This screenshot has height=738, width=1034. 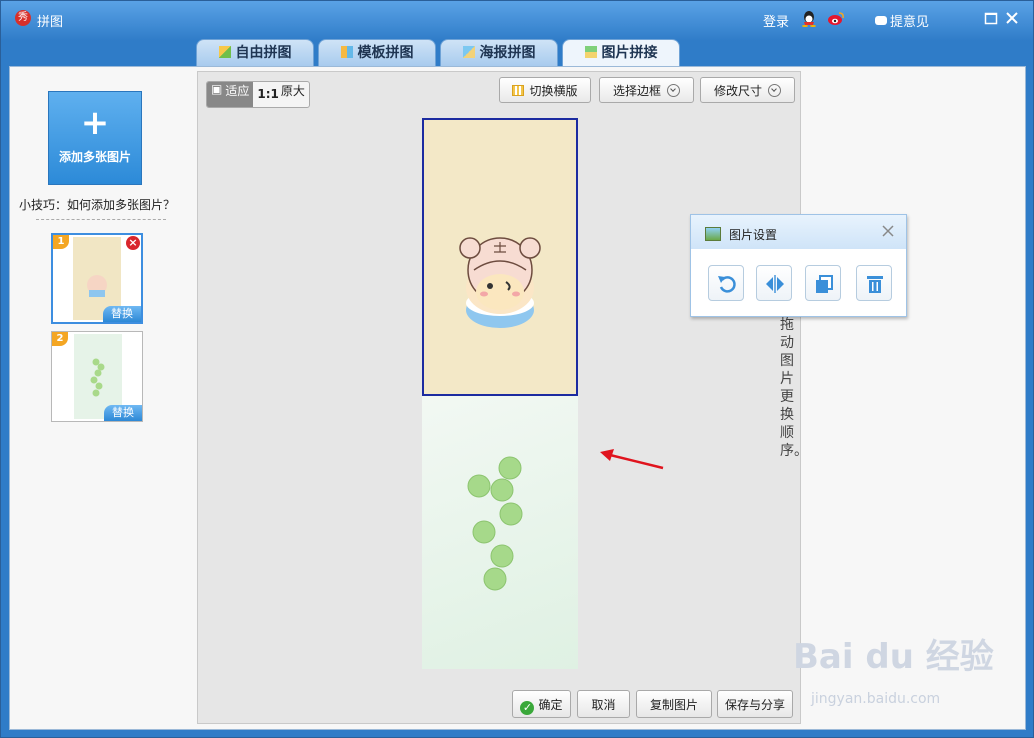 What do you see at coordinates (500, 282) in the screenshot?
I see `cartoon-tiger-image` at bounding box center [500, 282].